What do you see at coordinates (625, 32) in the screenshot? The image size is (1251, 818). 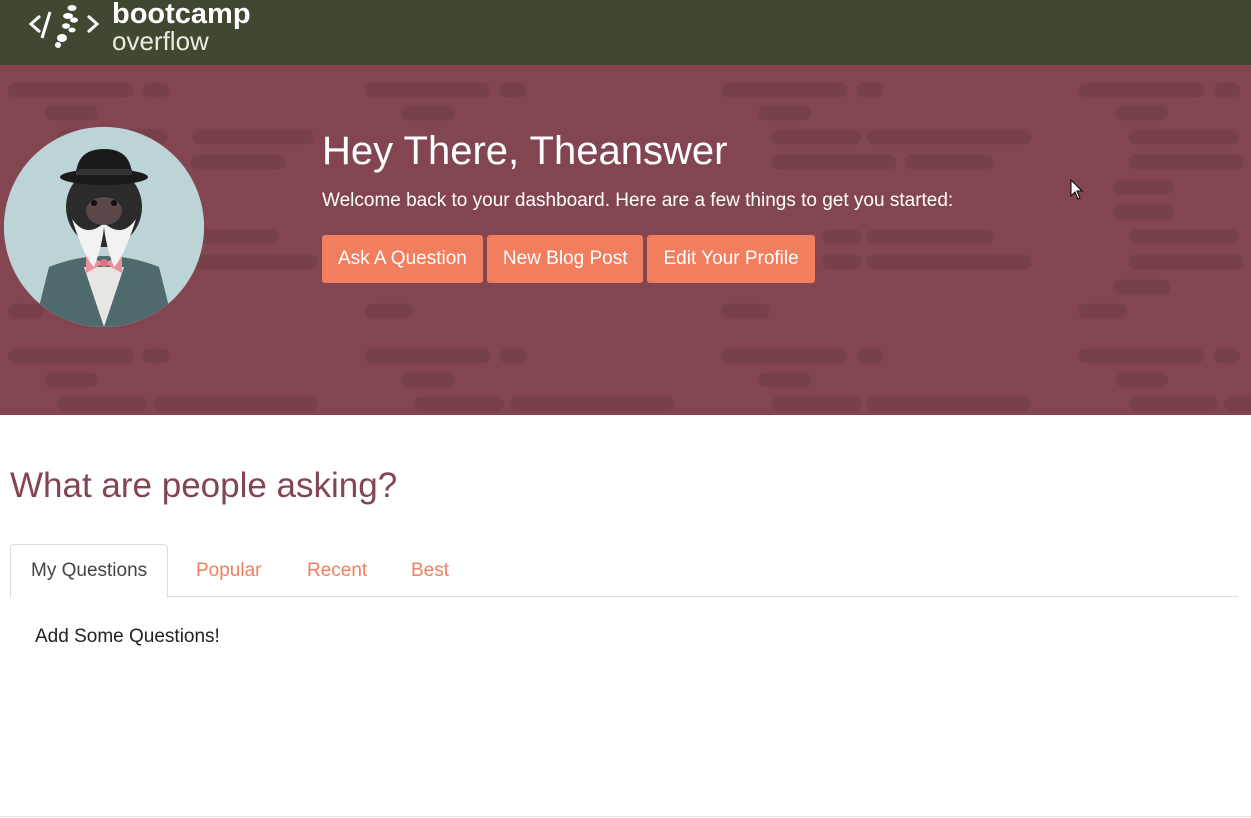 I see `top-navbar: bootcamp overflow` at bounding box center [625, 32].